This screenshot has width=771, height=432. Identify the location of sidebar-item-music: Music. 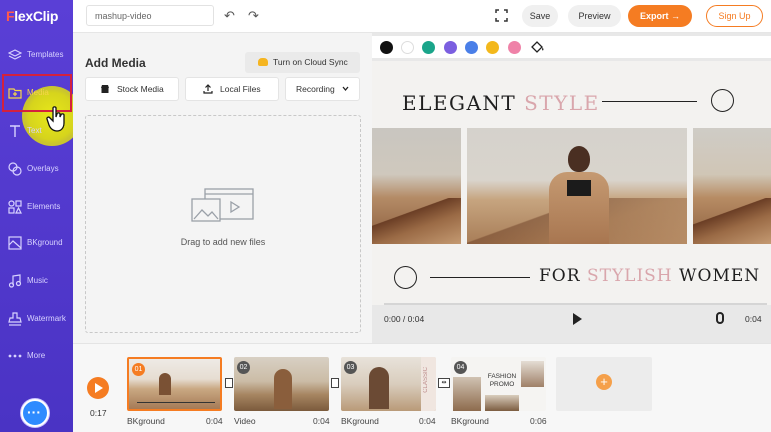
(36, 282).